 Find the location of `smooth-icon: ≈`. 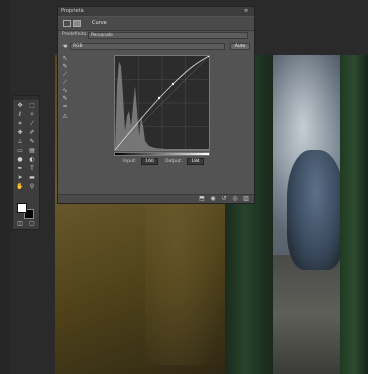

smooth-icon: ≈ is located at coordinates (65, 107).